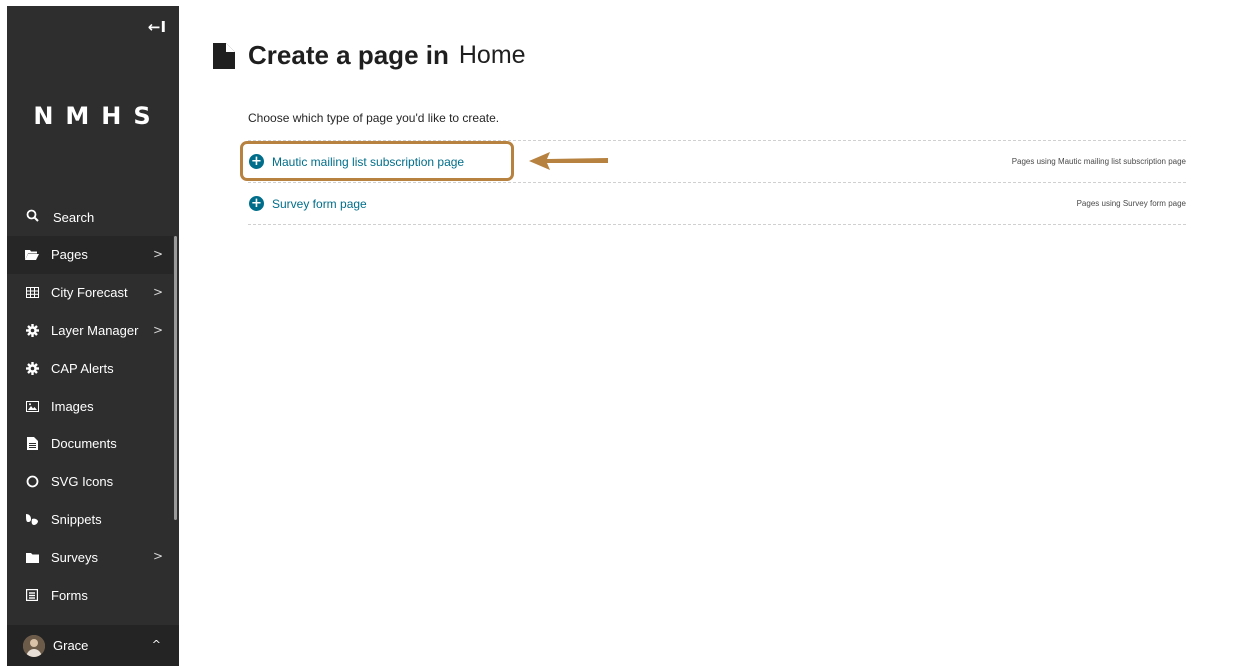  I want to click on doc-full-icon, so click(32, 444).